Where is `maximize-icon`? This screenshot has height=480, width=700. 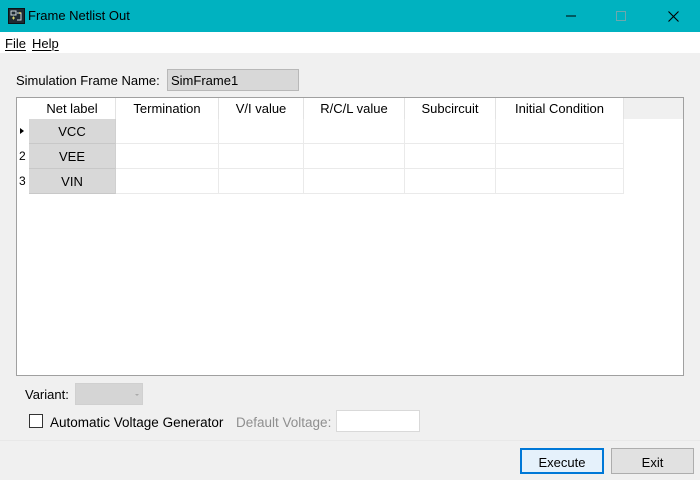
maximize-icon is located at coordinates (621, 16).